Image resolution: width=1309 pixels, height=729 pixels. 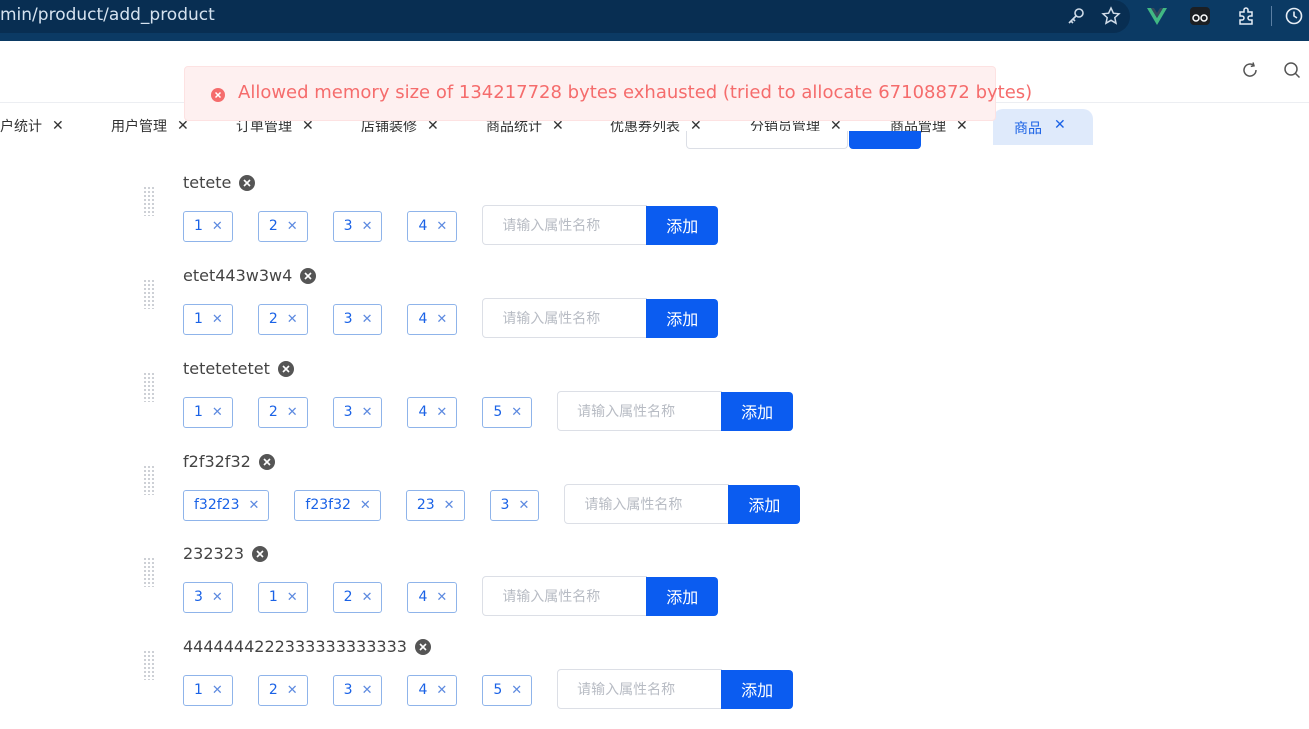 I want to click on obscured-input, so click(x=767, y=140).